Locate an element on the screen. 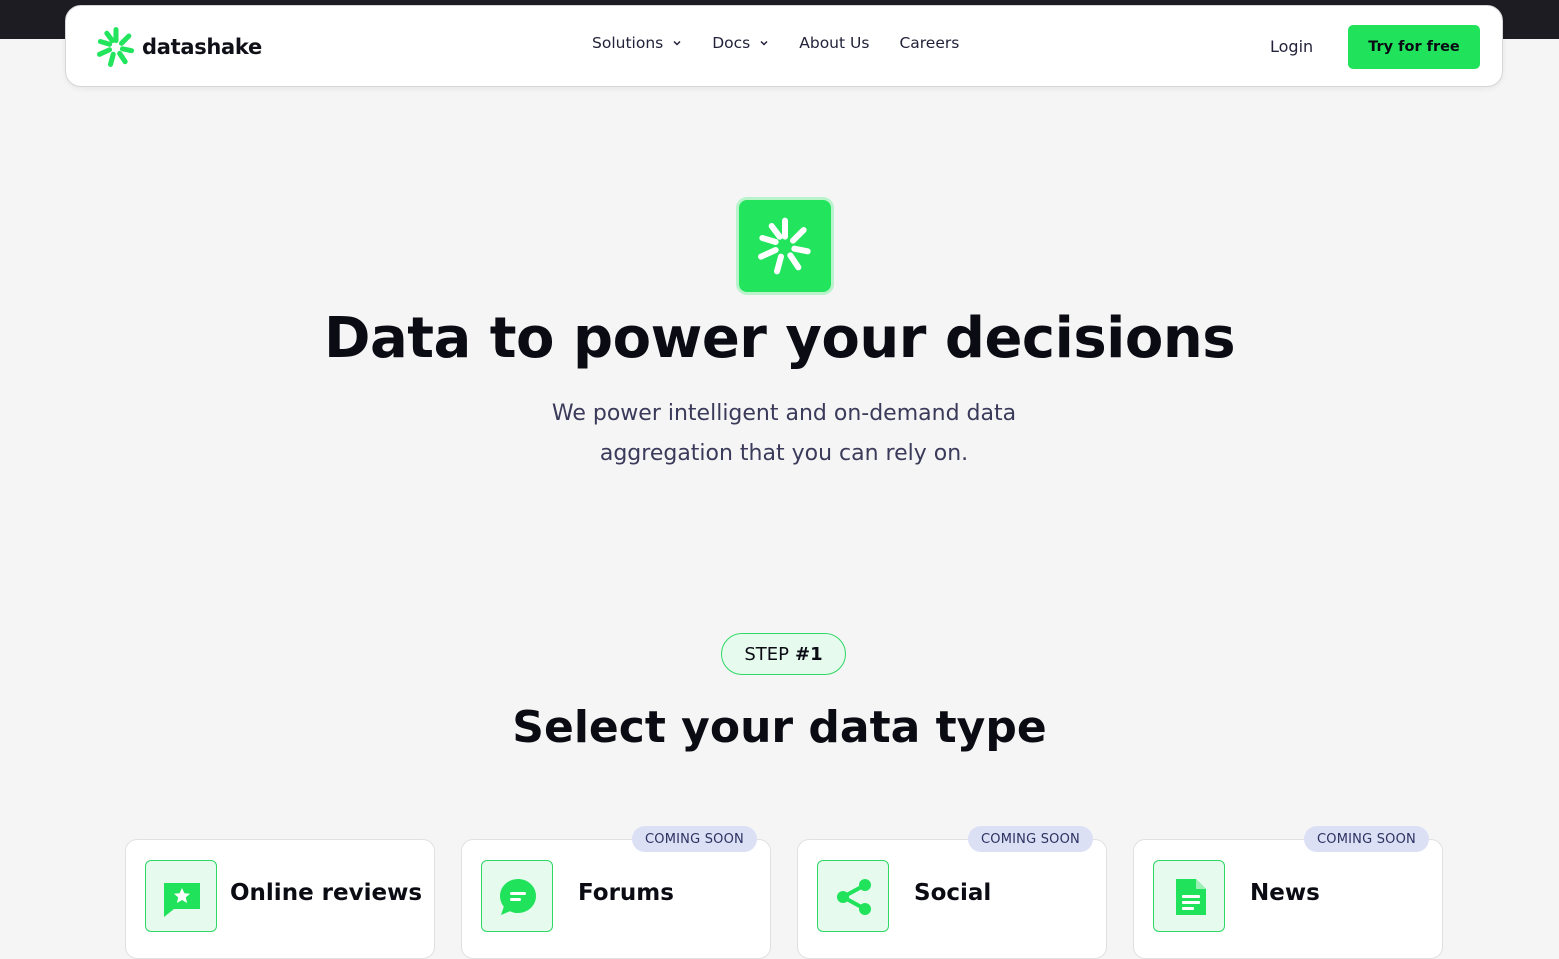 This screenshot has width=1559, height=959. nav-docs: Docs is located at coordinates (740, 43).